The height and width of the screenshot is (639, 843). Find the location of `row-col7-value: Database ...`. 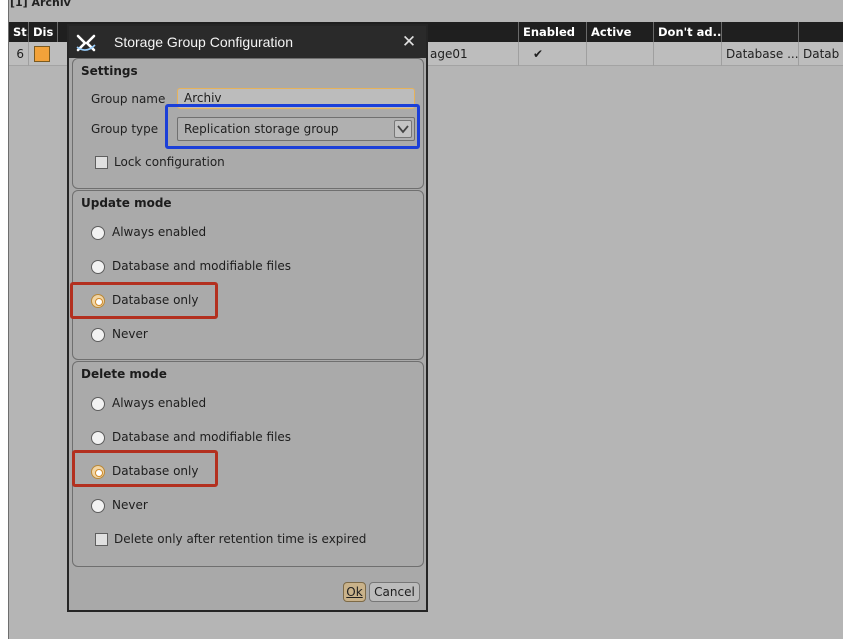

row-col7-value: Database ... is located at coordinates (760, 54).